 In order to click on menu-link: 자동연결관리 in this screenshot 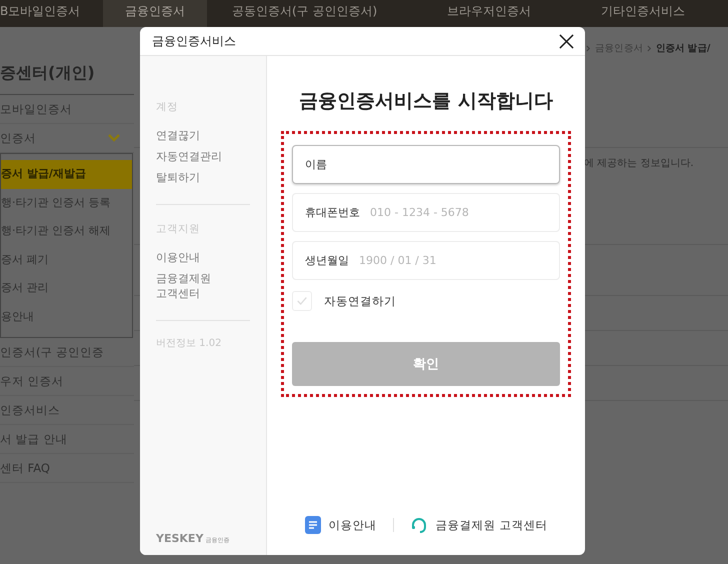, I will do `click(196, 156)`.